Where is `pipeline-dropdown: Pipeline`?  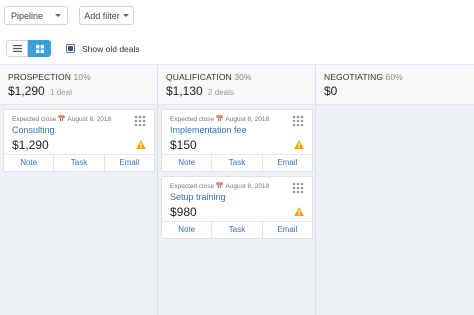
pipeline-dropdown: Pipeline is located at coordinates (36, 15).